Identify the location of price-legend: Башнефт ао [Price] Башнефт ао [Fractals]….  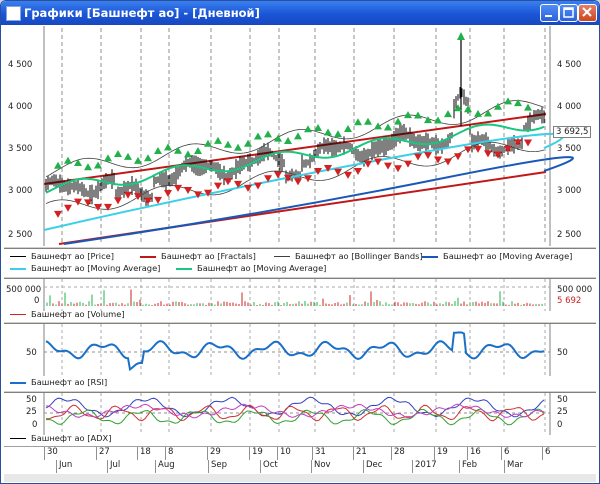
(300, 262).